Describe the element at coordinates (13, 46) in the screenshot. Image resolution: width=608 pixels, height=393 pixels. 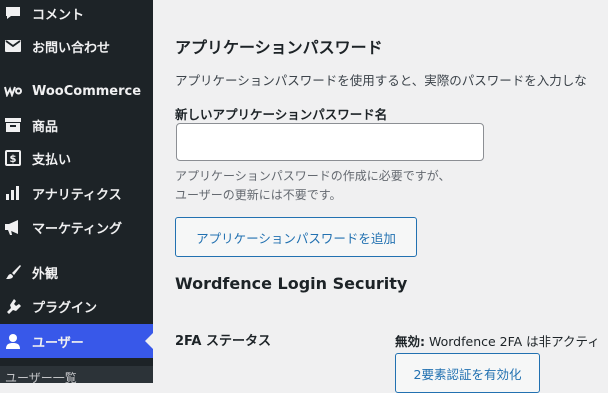
I see `mail-icon` at that location.